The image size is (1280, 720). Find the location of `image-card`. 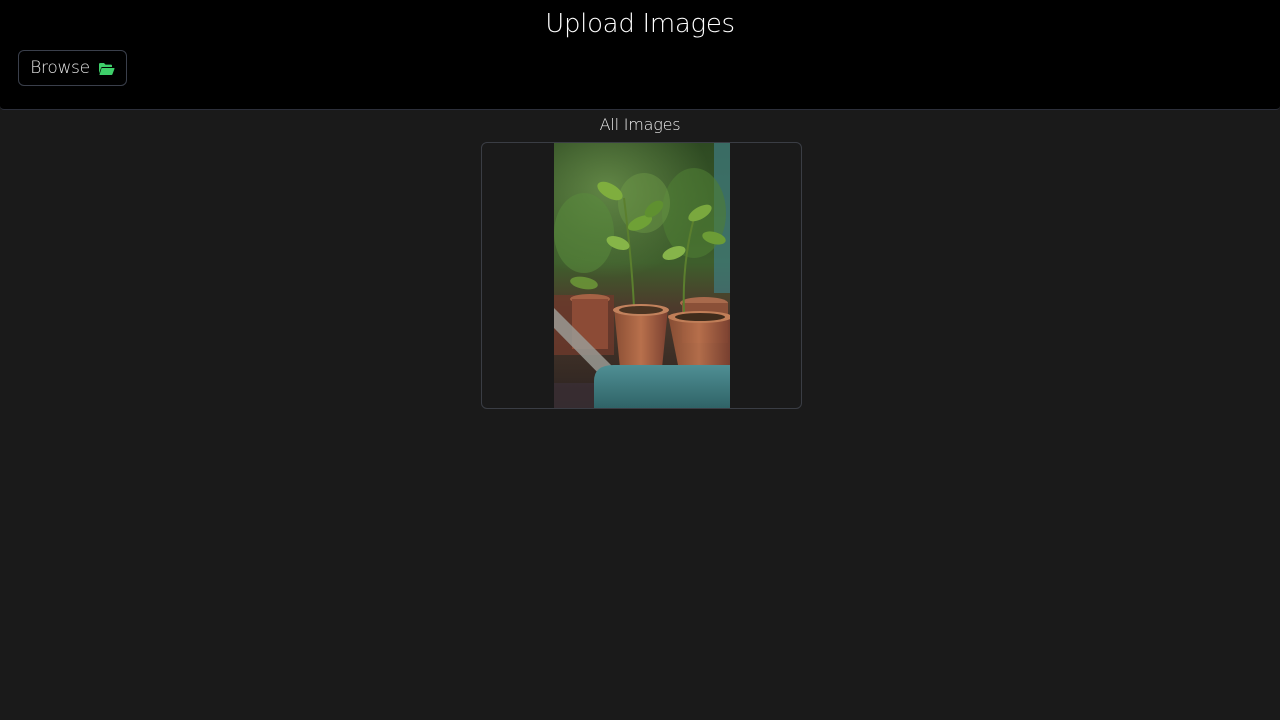

image-card is located at coordinates (641, 275).